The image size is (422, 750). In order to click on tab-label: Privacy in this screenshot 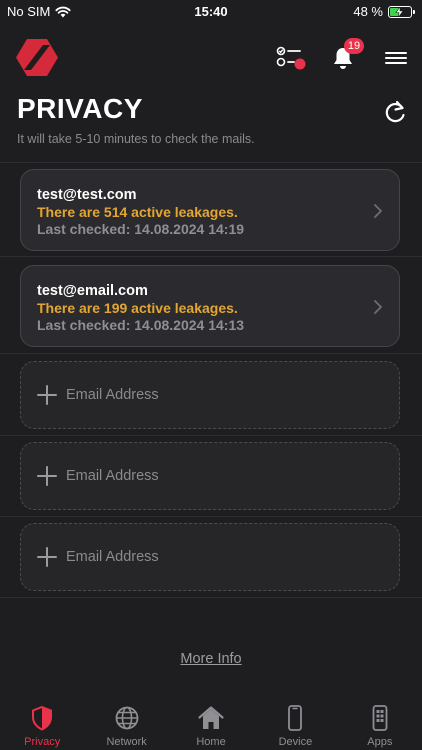, I will do `click(42, 742)`.